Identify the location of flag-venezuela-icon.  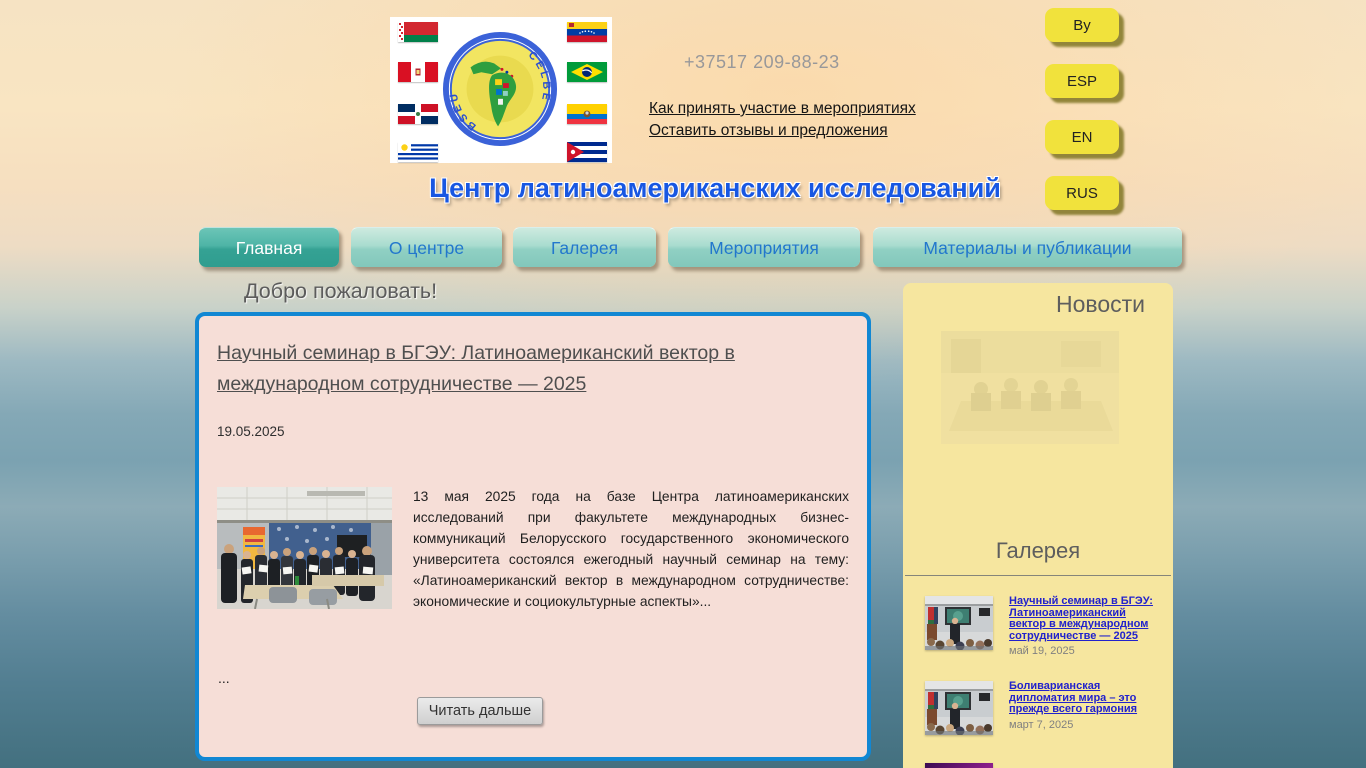
(587, 32).